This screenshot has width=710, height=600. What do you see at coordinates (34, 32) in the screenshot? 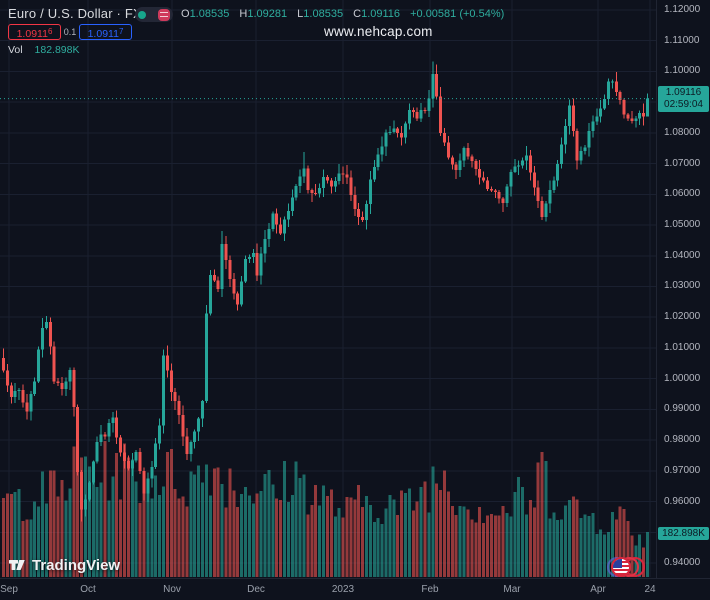
I see `sell-bid-button: 1.09116` at bounding box center [34, 32].